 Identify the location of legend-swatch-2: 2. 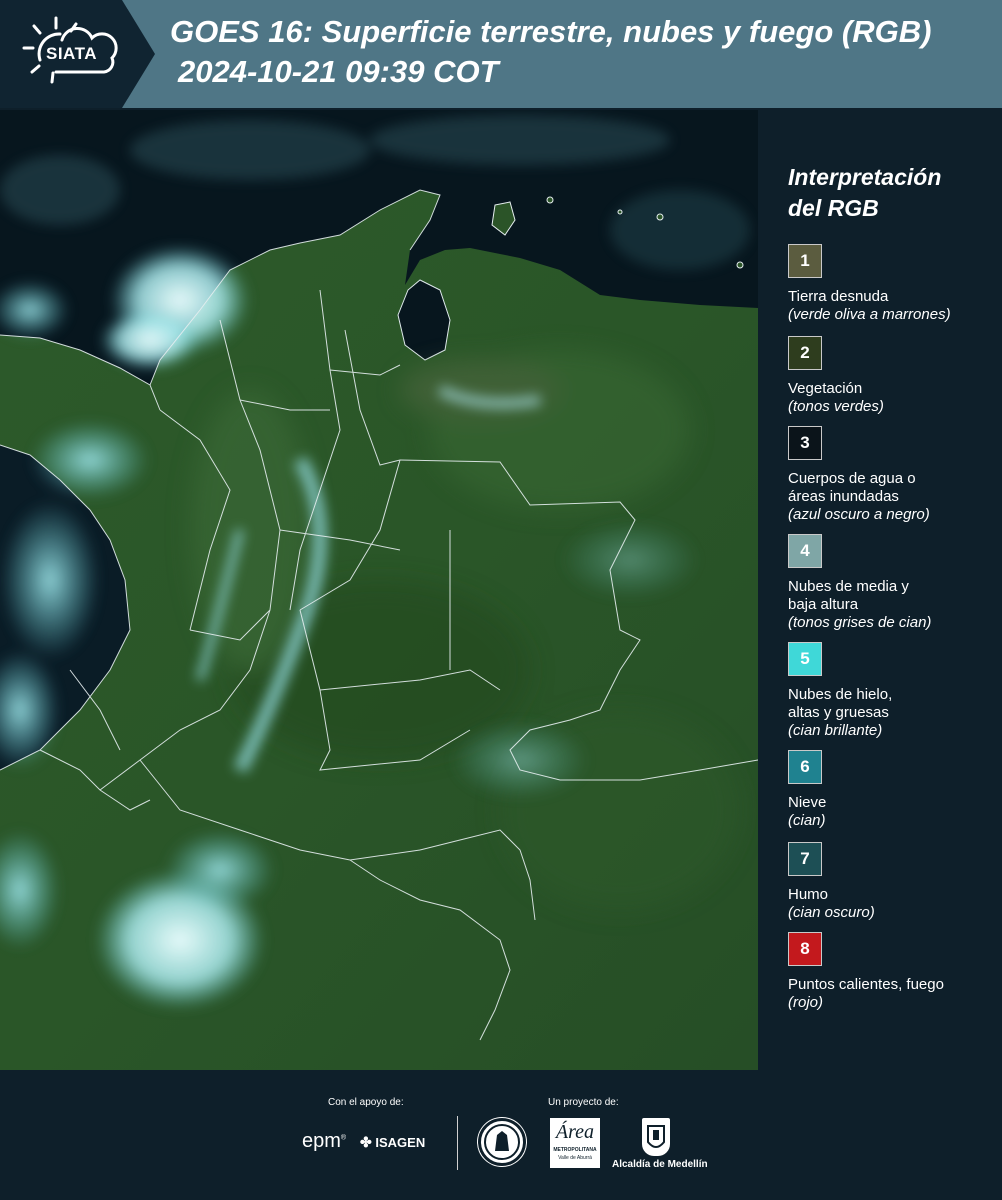
(805, 353).